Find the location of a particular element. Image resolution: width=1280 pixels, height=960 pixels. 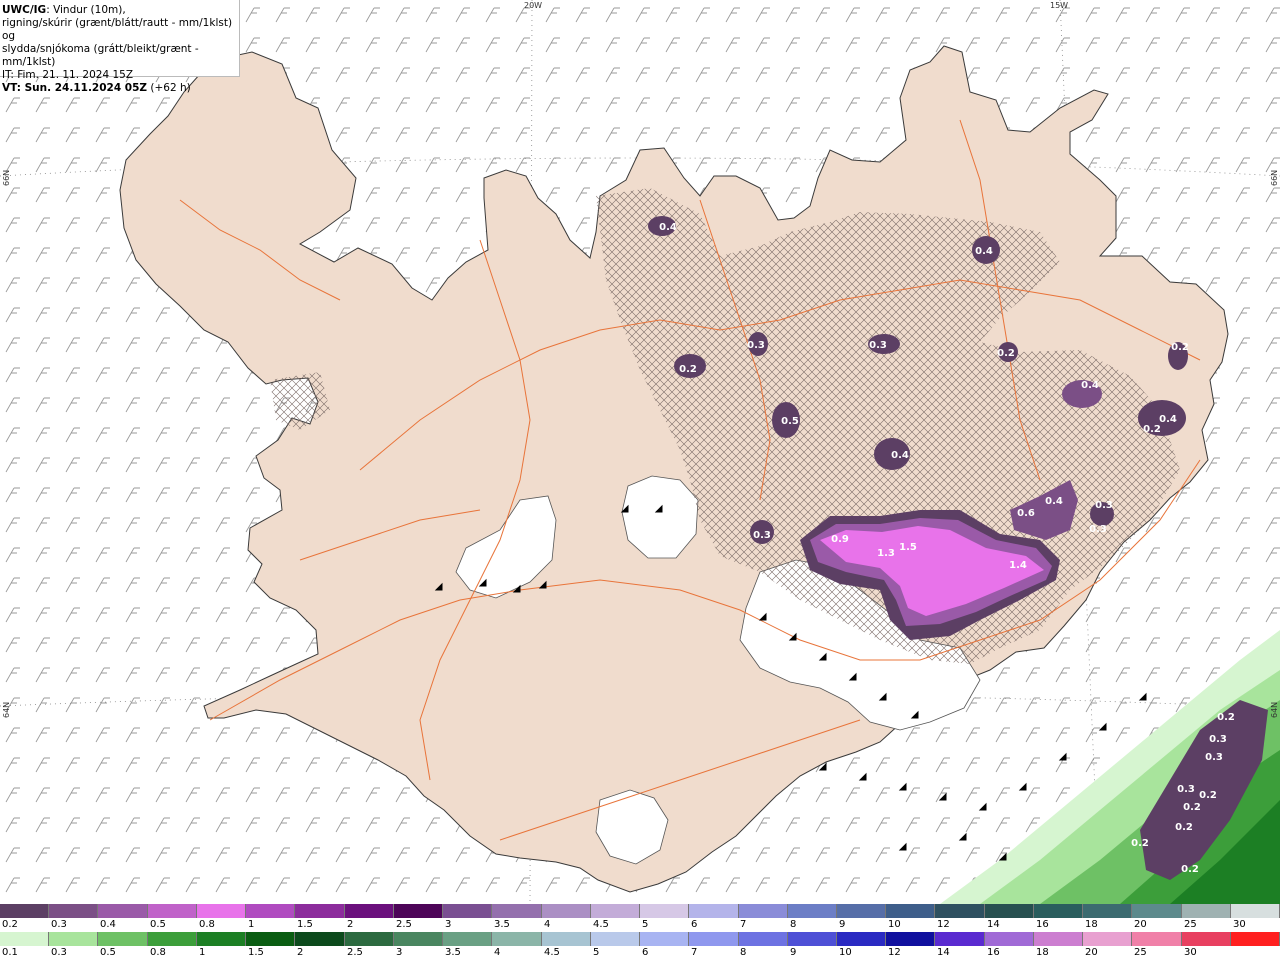

snow-value-label: 0.9 is located at coordinates (840, 539).